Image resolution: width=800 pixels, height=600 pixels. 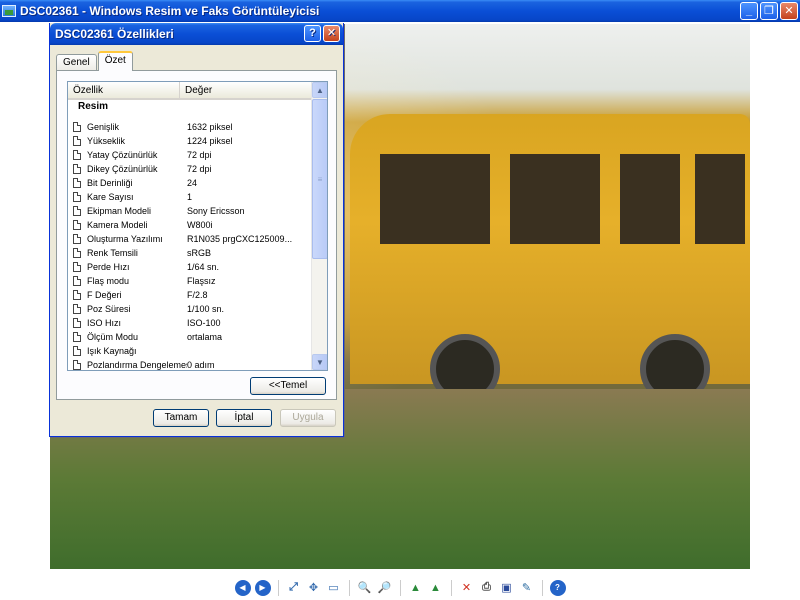 I want to click on dialog-title-bar: DSC02361 Özellikleri ? ✕, so click(x=196, y=34).